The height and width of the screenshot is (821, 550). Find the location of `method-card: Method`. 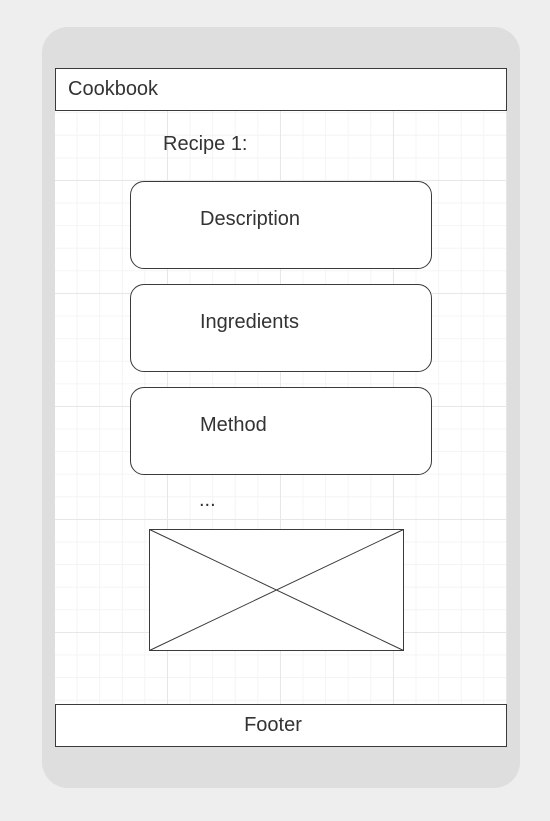

method-card: Method is located at coordinates (281, 431).